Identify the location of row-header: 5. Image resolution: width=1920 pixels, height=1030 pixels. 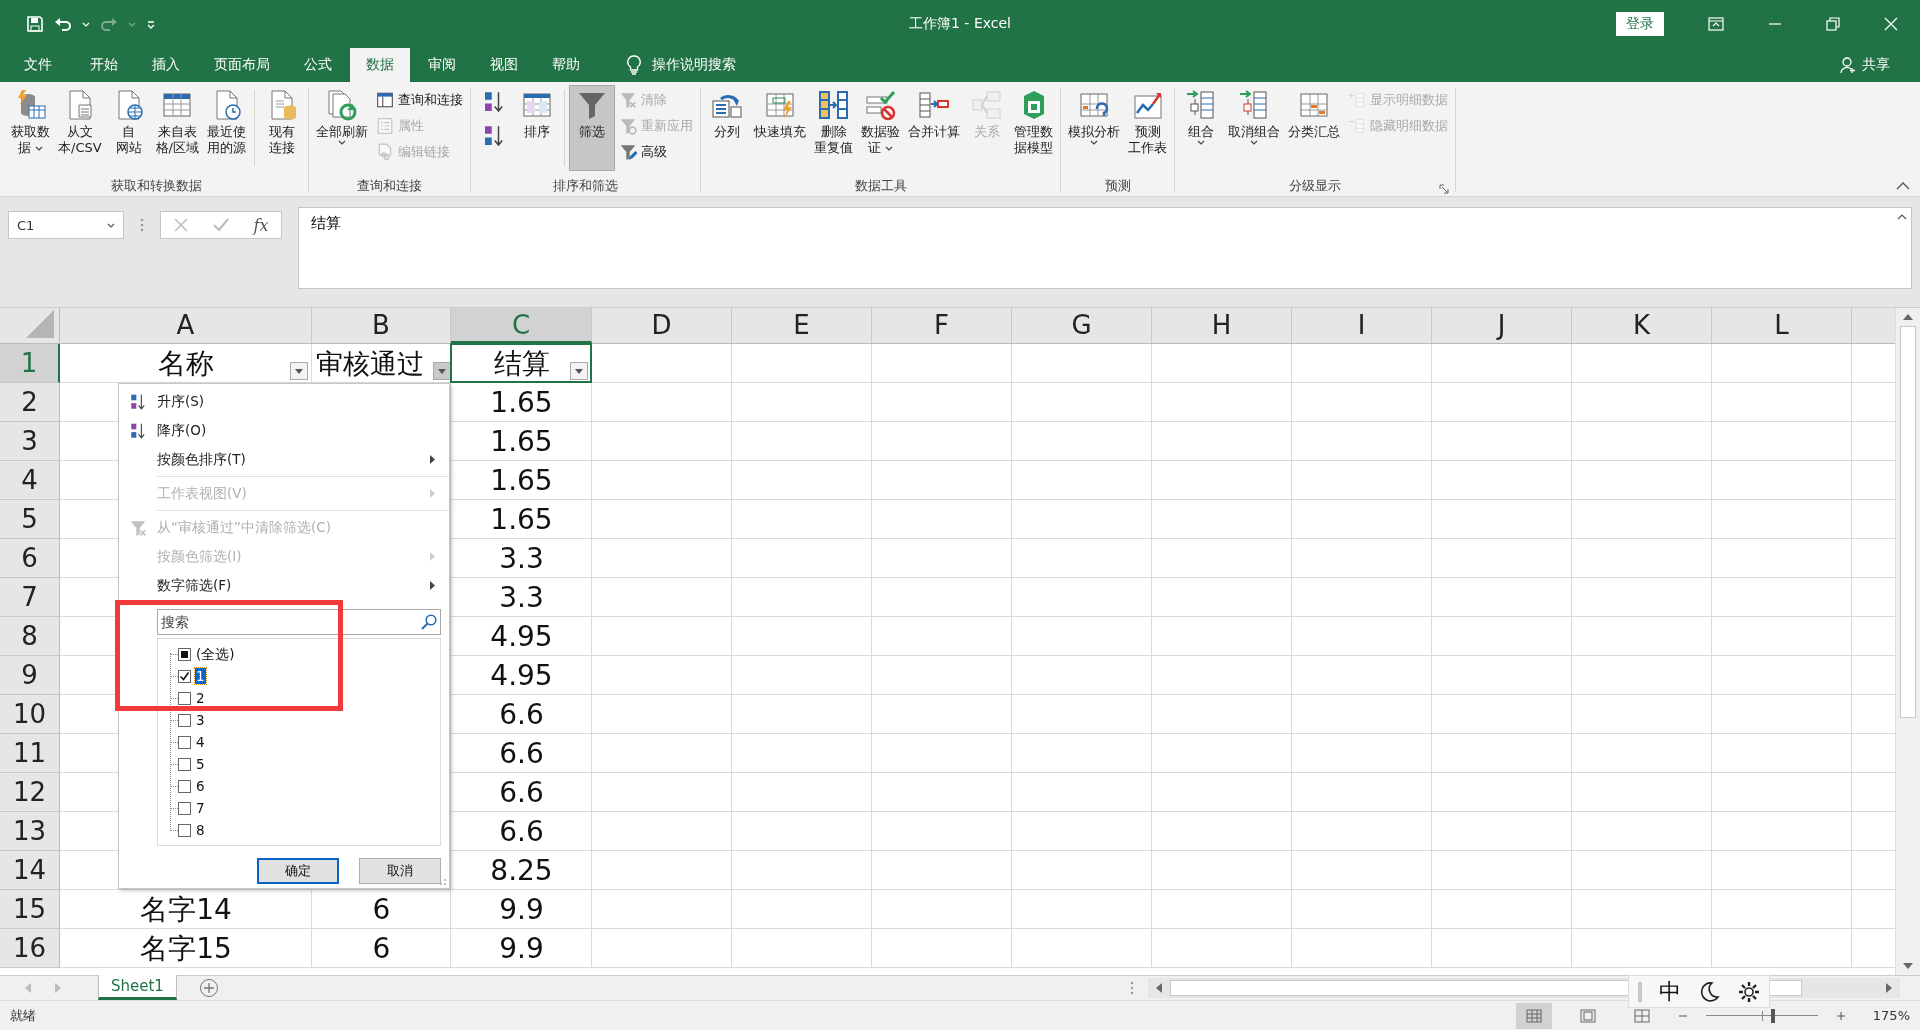
(30, 519).